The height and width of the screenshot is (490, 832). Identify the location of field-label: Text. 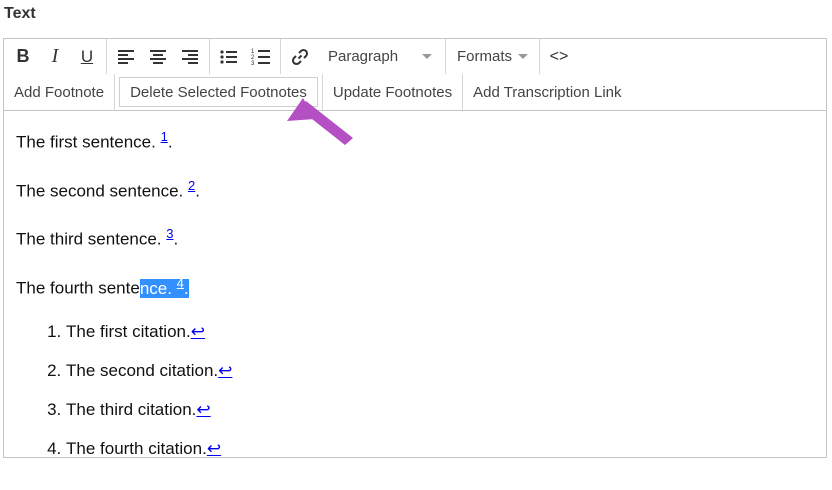
(20, 13).